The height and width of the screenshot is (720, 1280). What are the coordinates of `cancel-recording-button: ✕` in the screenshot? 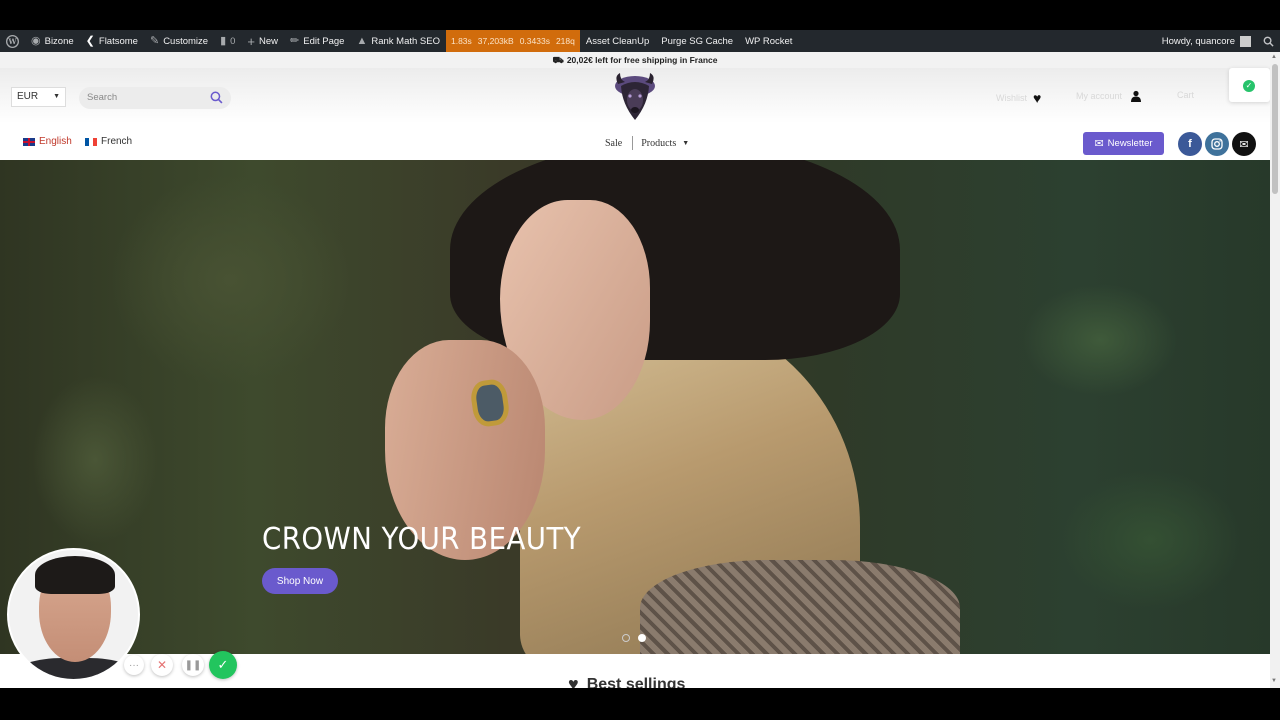 It's located at (162, 665).